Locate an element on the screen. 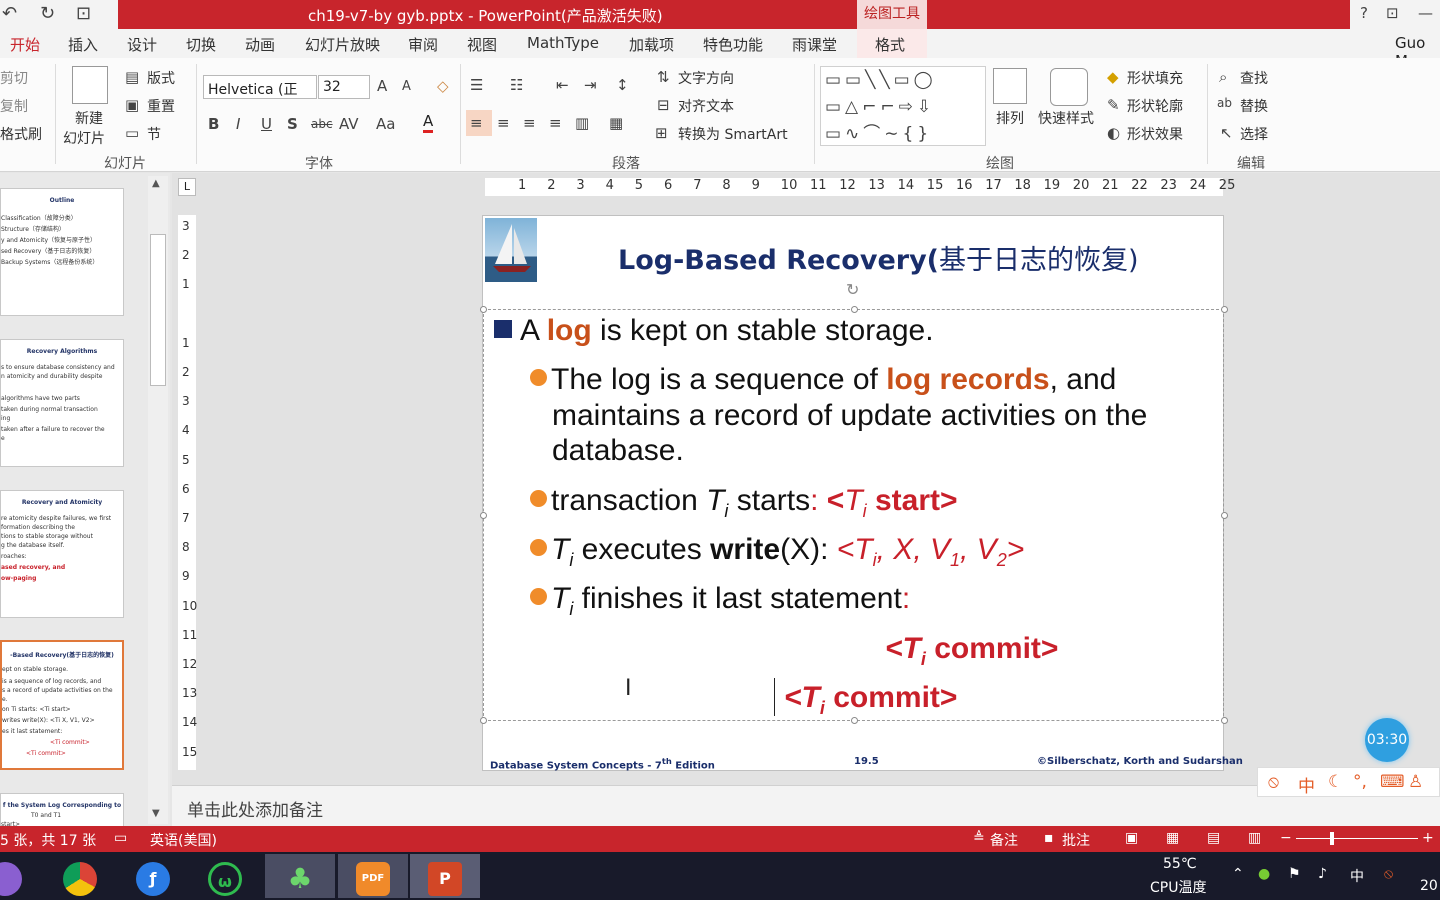 Image resolution: width=1440 pixels, height=900 pixels. bold-icon: B is located at coordinates (213, 124).